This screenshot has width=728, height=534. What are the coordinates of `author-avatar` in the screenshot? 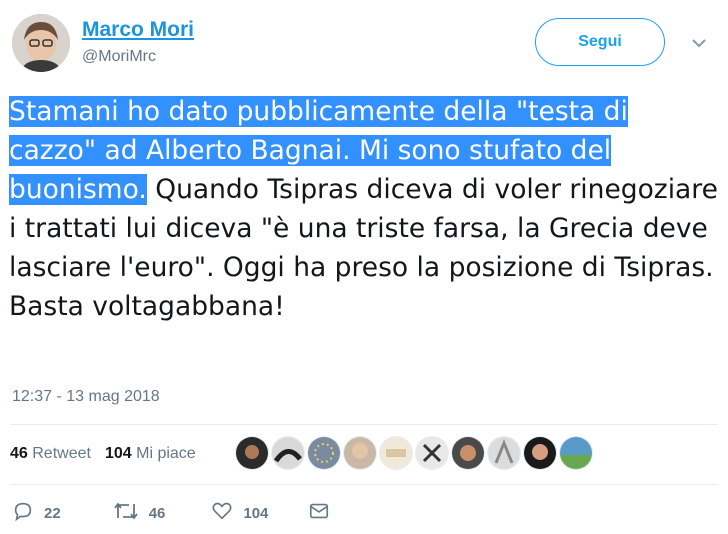 It's located at (41, 43).